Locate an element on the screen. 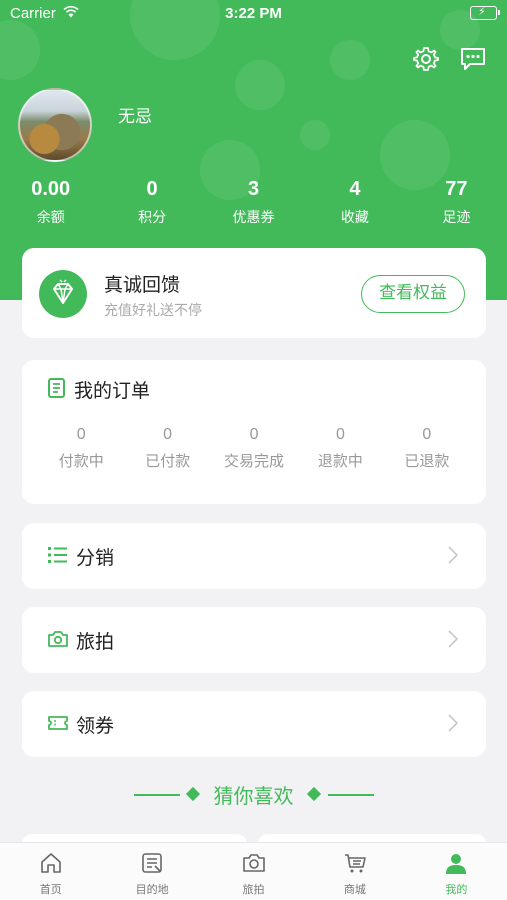 The image size is (507, 900). order-status-refunded: 0 已退款 is located at coordinates (427, 448).